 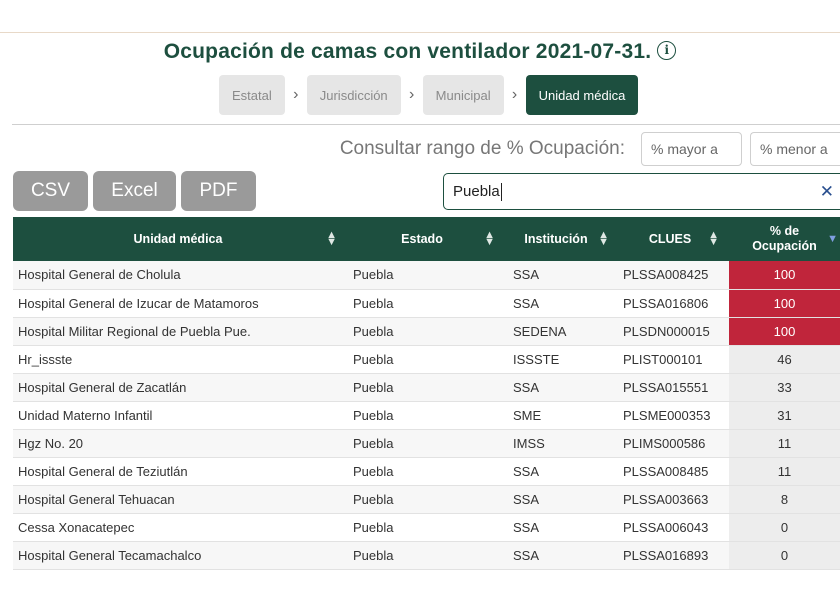 What do you see at coordinates (670, 527) in the screenshot?
I see `cell-clues: PLSSA006043` at bounding box center [670, 527].